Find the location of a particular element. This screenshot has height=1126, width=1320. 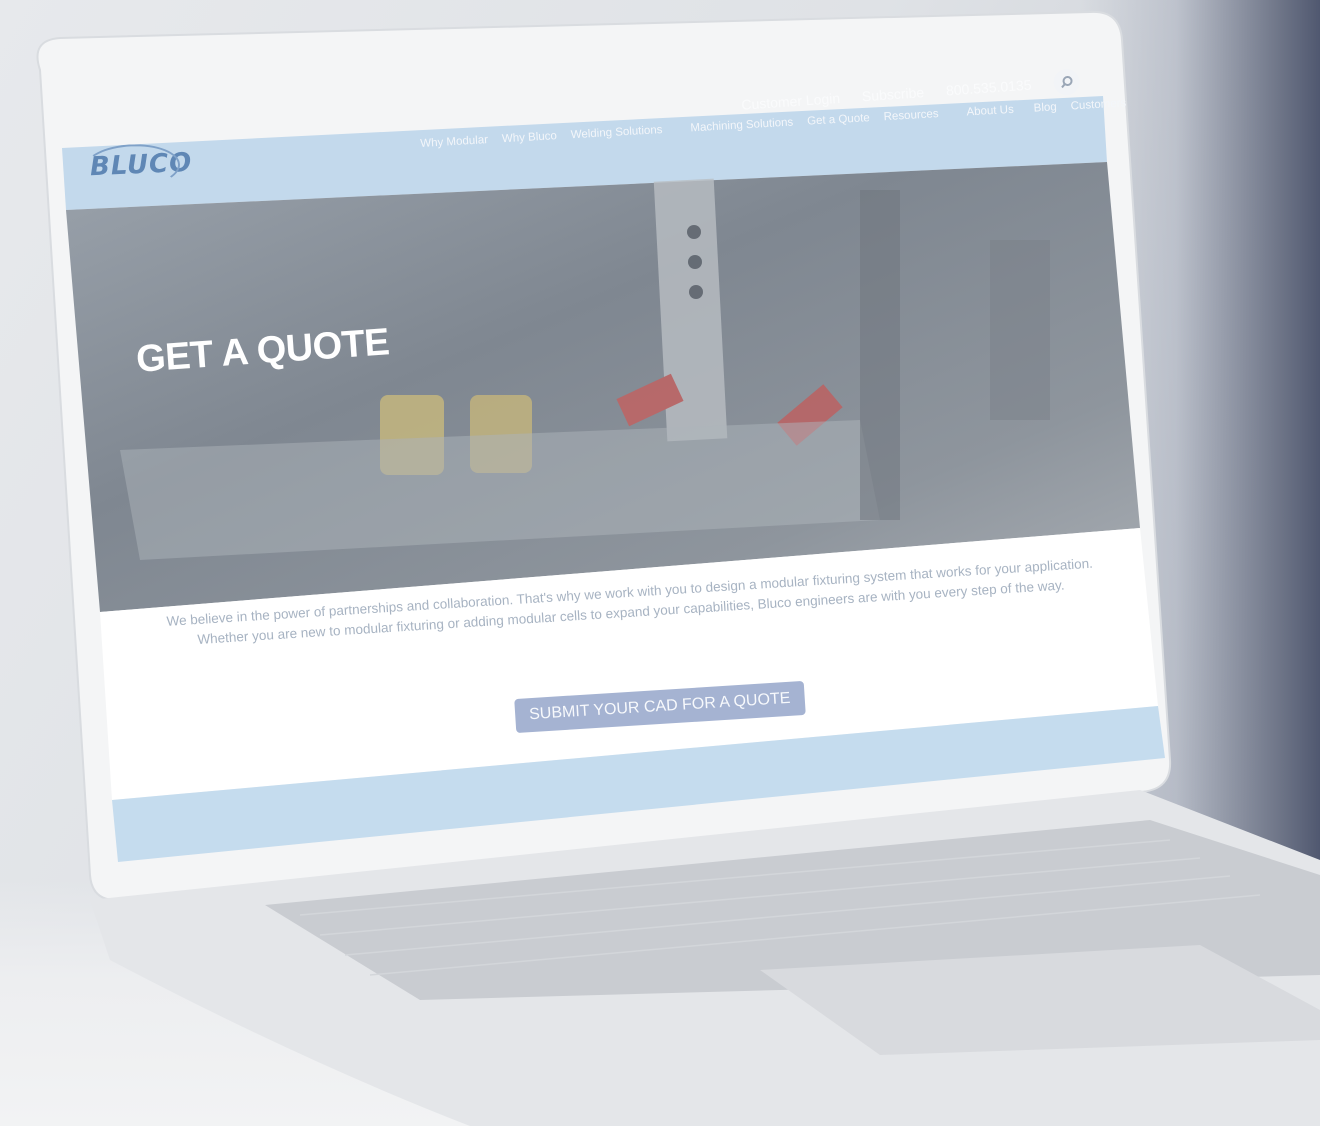

nav-about-us: About Us is located at coordinates (990, 111).